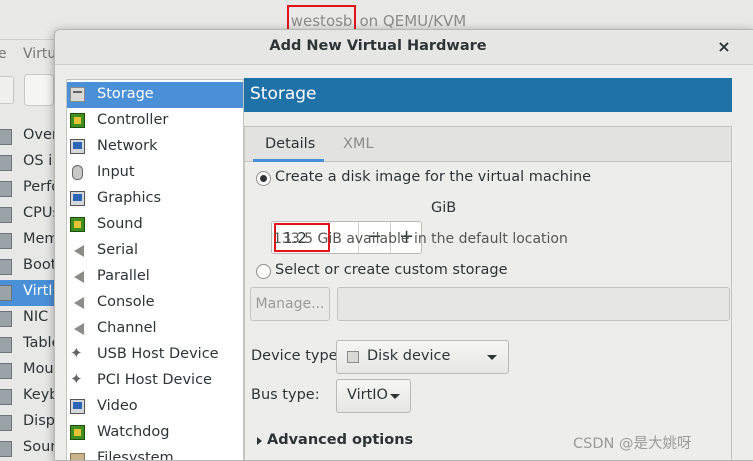 The height and width of the screenshot is (461, 753). What do you see at coordinates (30, 215) in the screenshot?
I see `main-sidebar-item: CPUs` at bounding box center [30, 215].